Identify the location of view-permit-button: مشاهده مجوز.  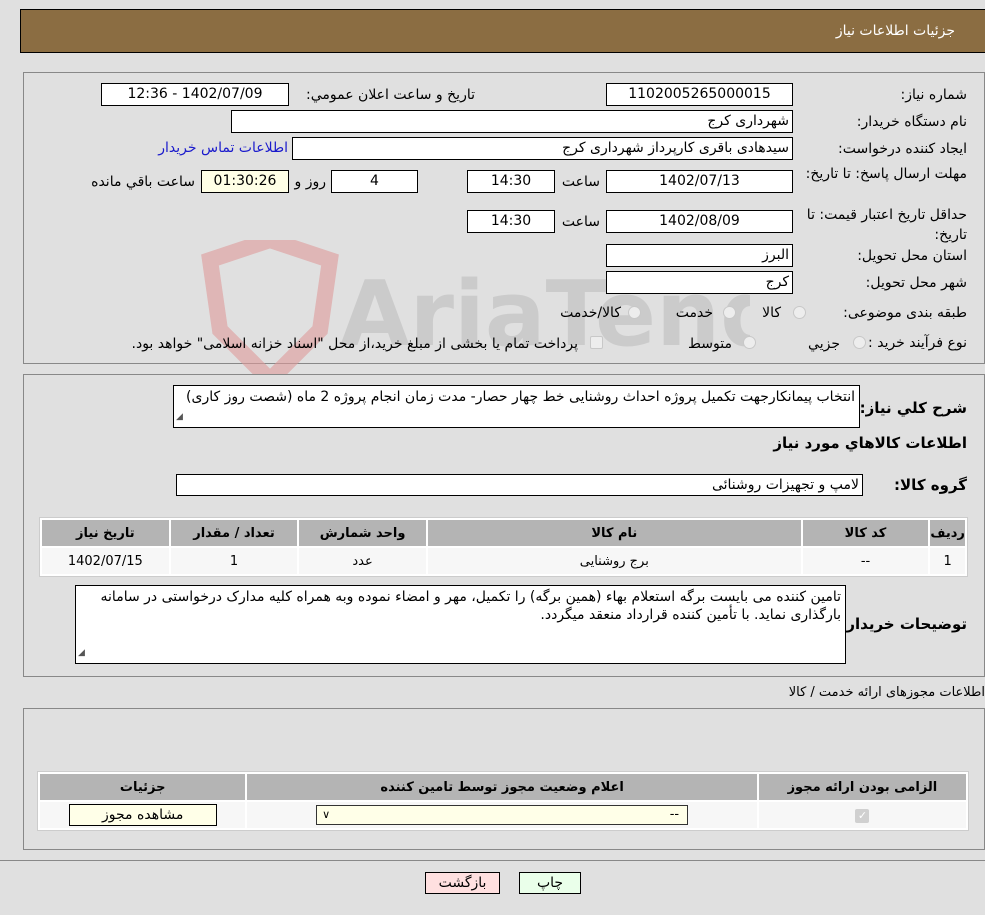
(142, 815).